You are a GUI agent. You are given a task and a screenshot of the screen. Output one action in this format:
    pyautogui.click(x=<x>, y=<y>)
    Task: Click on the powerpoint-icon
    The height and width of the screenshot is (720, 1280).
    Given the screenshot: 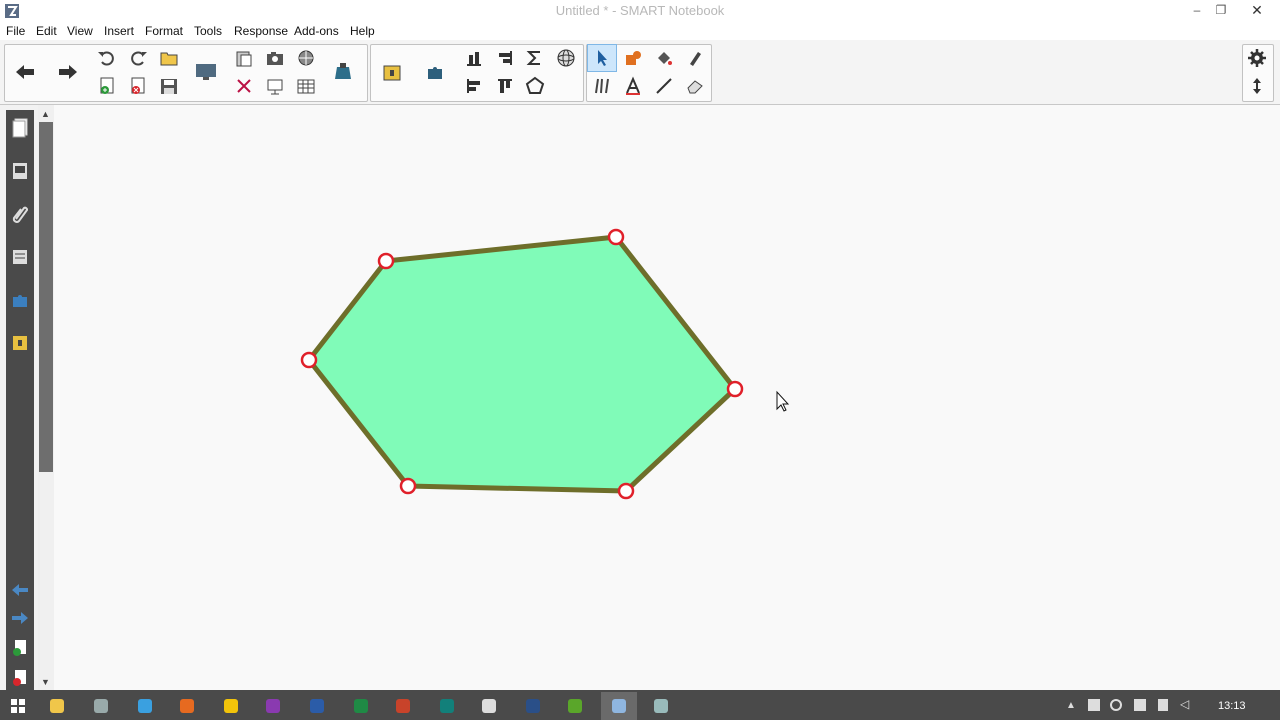 What is the action you would take?
    pyautogui.click(x=403, y=706)
    